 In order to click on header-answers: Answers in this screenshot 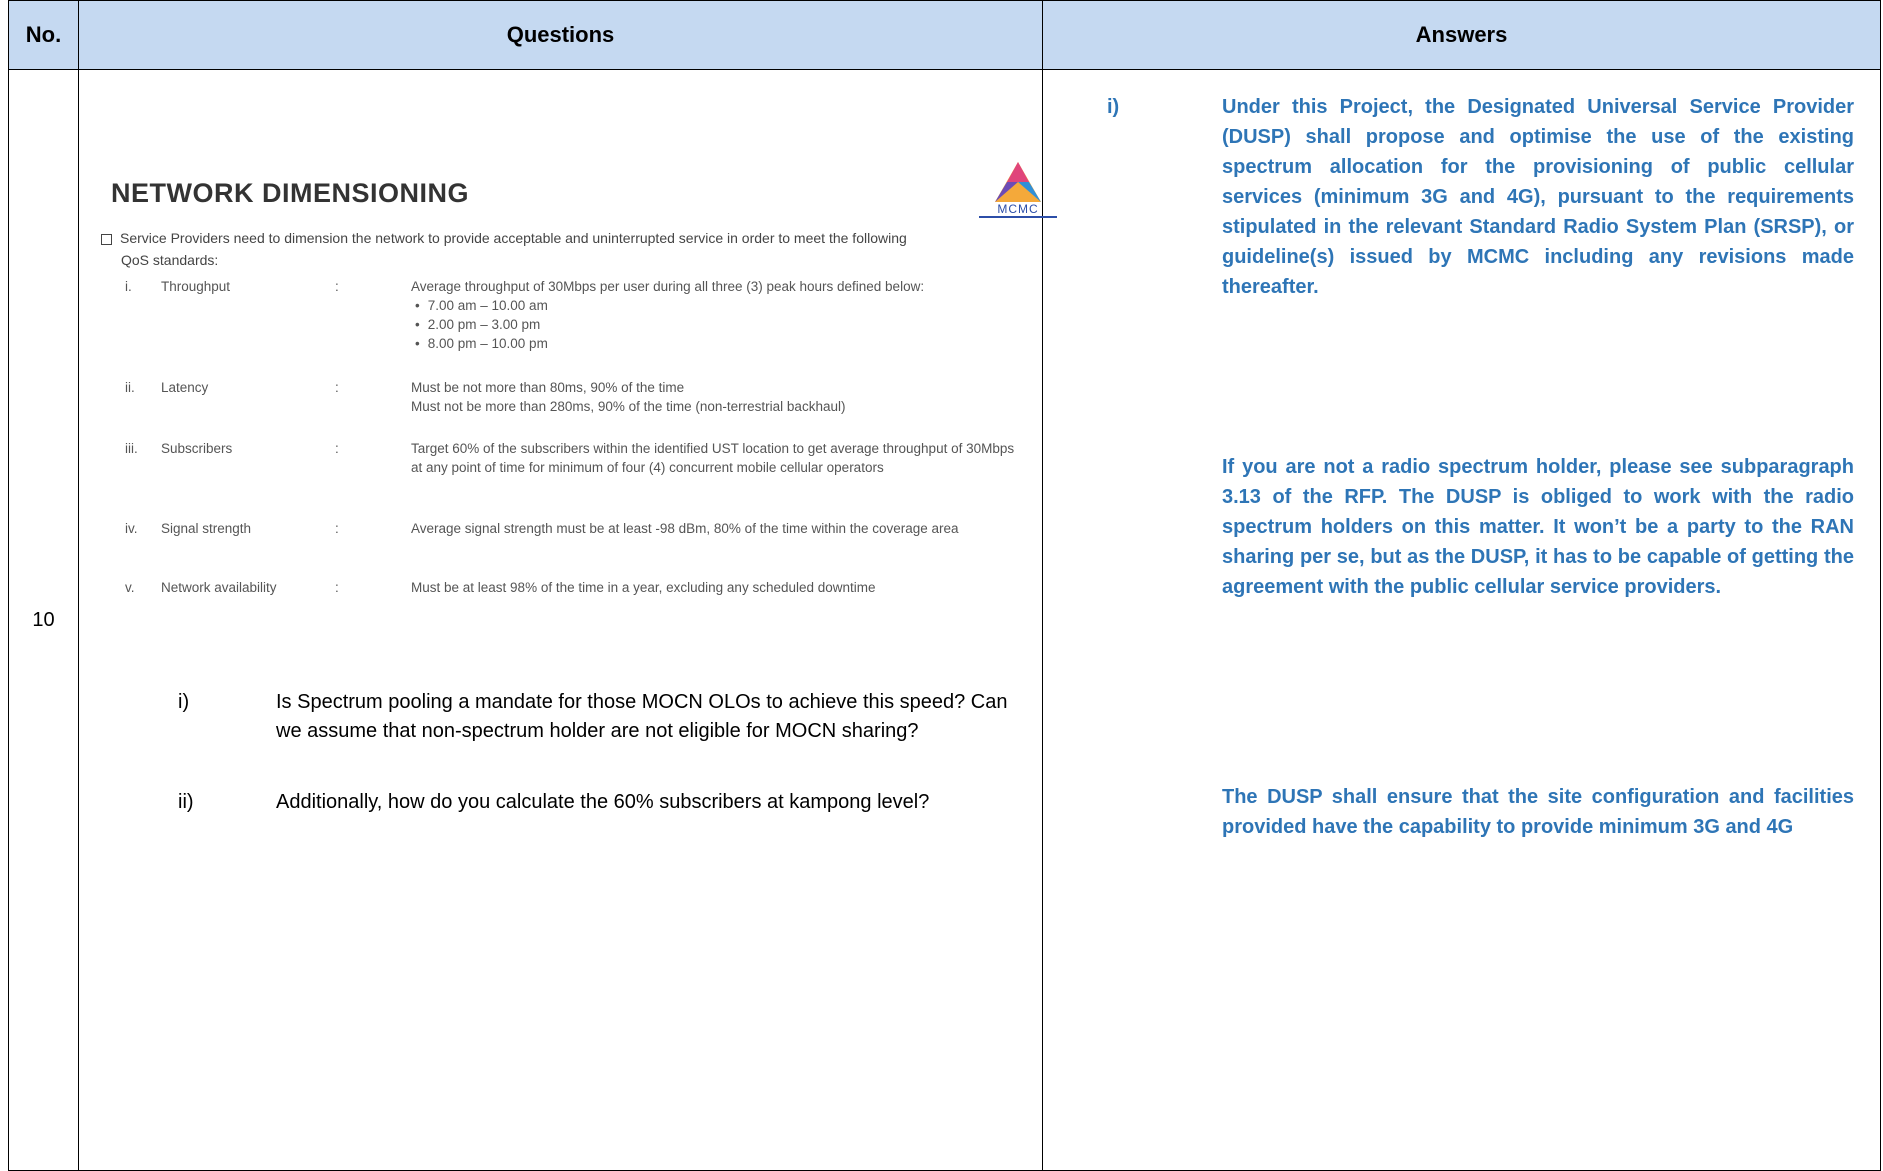, I will do `click(1461, 35)`.